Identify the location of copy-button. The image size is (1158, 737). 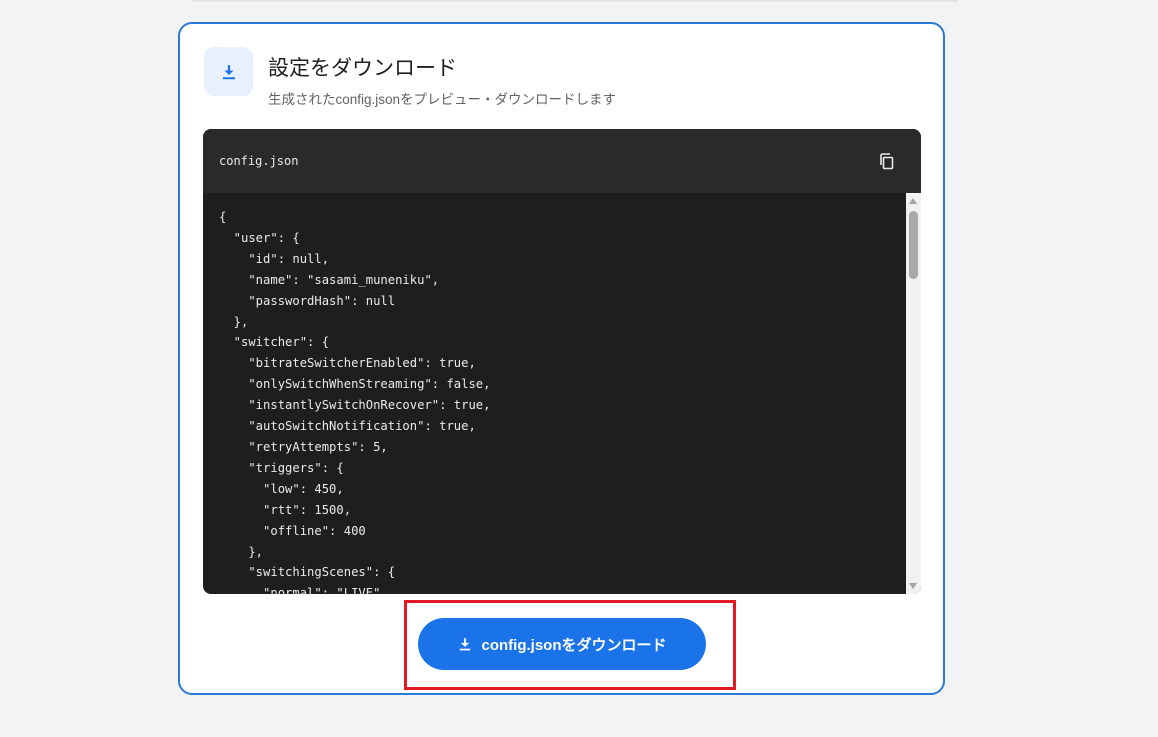
(887, 161).